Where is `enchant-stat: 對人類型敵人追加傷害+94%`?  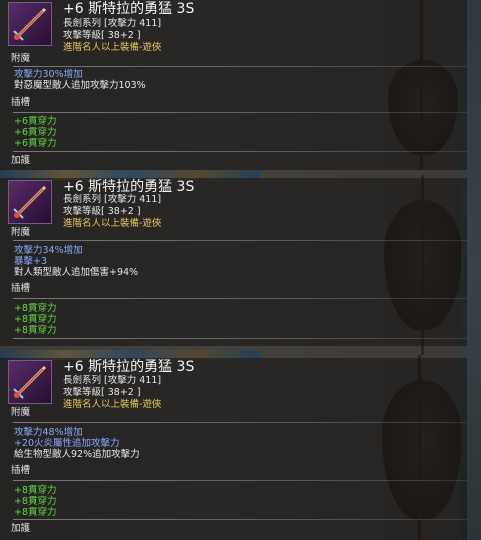
enchant-stat: 對人類型敵人追加傷害+94% is located at coordinates (76, 272).